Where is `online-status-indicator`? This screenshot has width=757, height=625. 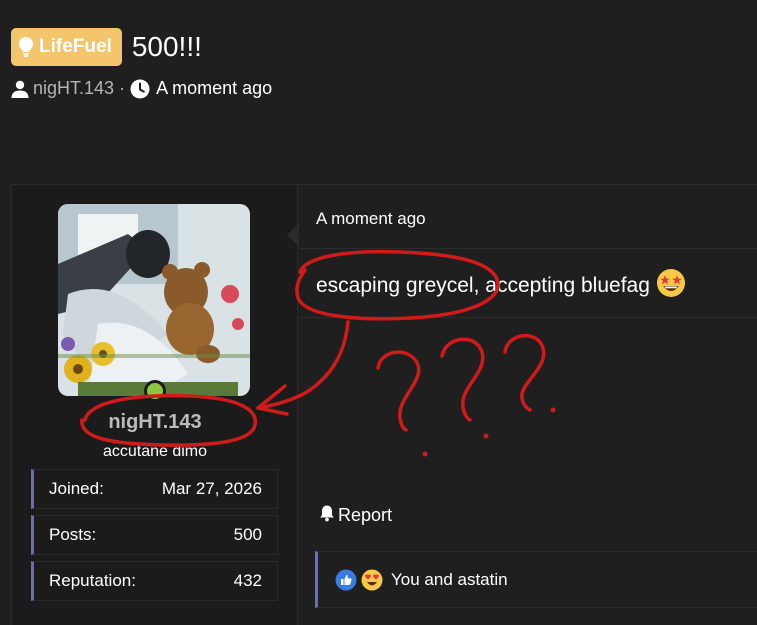 online-status-indicator is located at coordinates (155, 391).